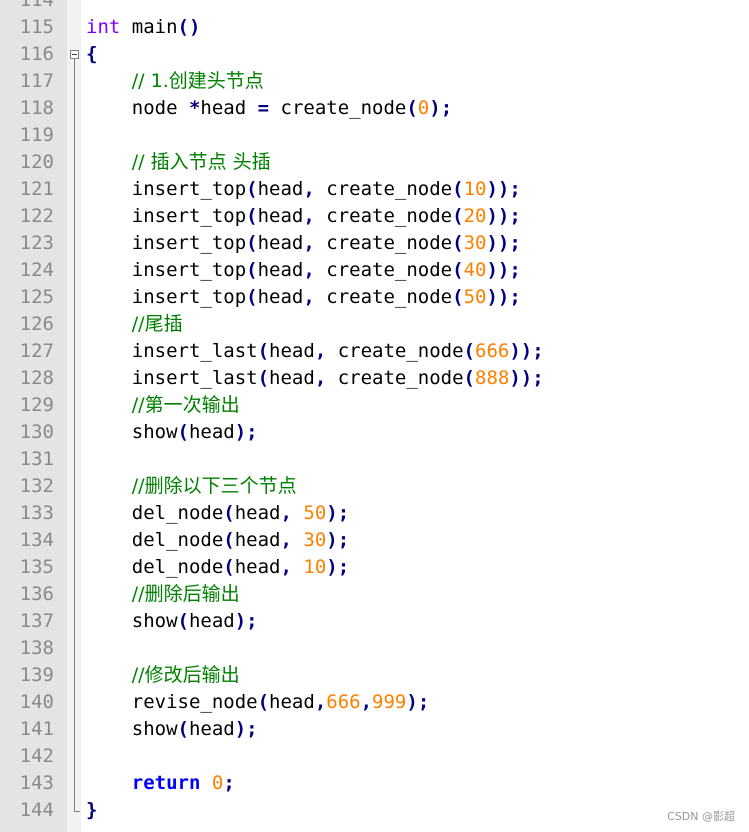  I want to click on code-line: 136 //删除后输出, so click(374, 594).